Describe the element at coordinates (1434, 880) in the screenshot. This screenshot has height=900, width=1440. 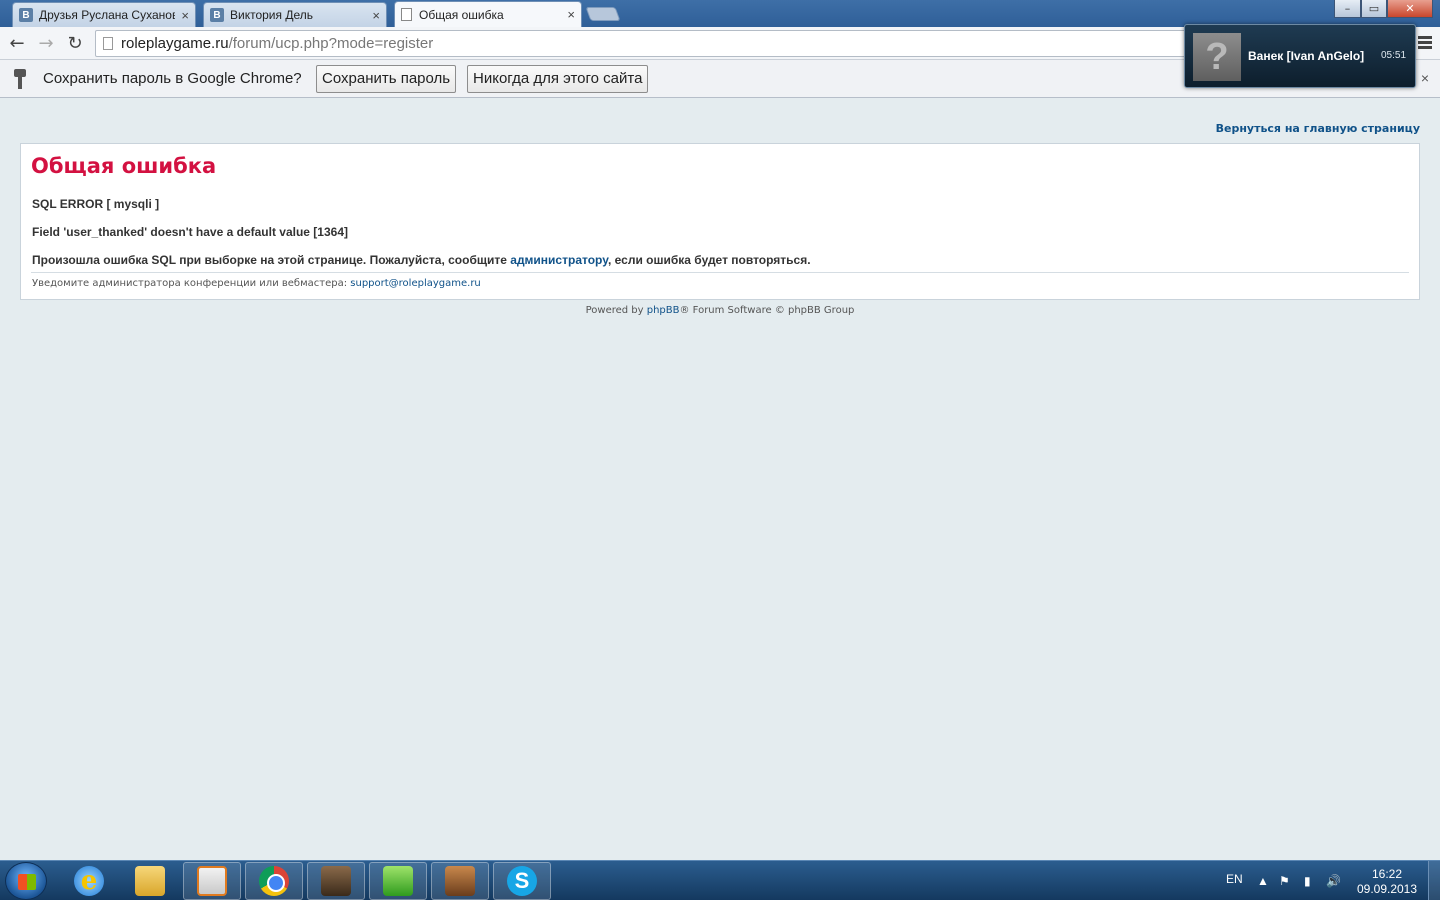
I see `show-desktop-button` at that location.